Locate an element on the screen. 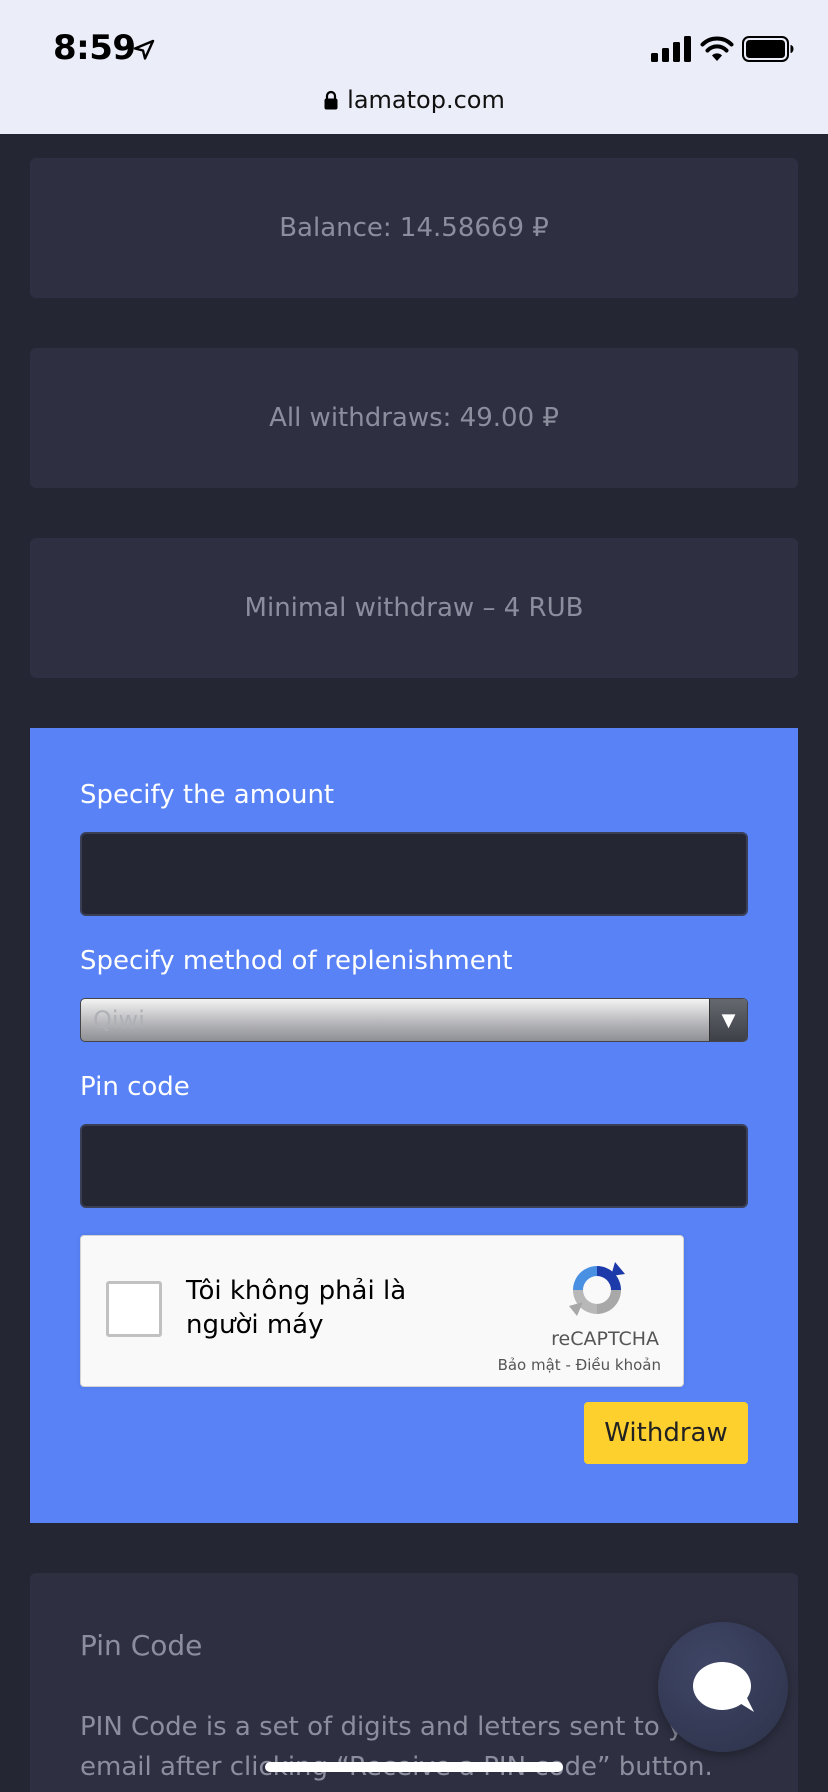 The height and width of the screenshot is (1792, 828). chat-bubble-icon is located at coordinates (723, 1687).